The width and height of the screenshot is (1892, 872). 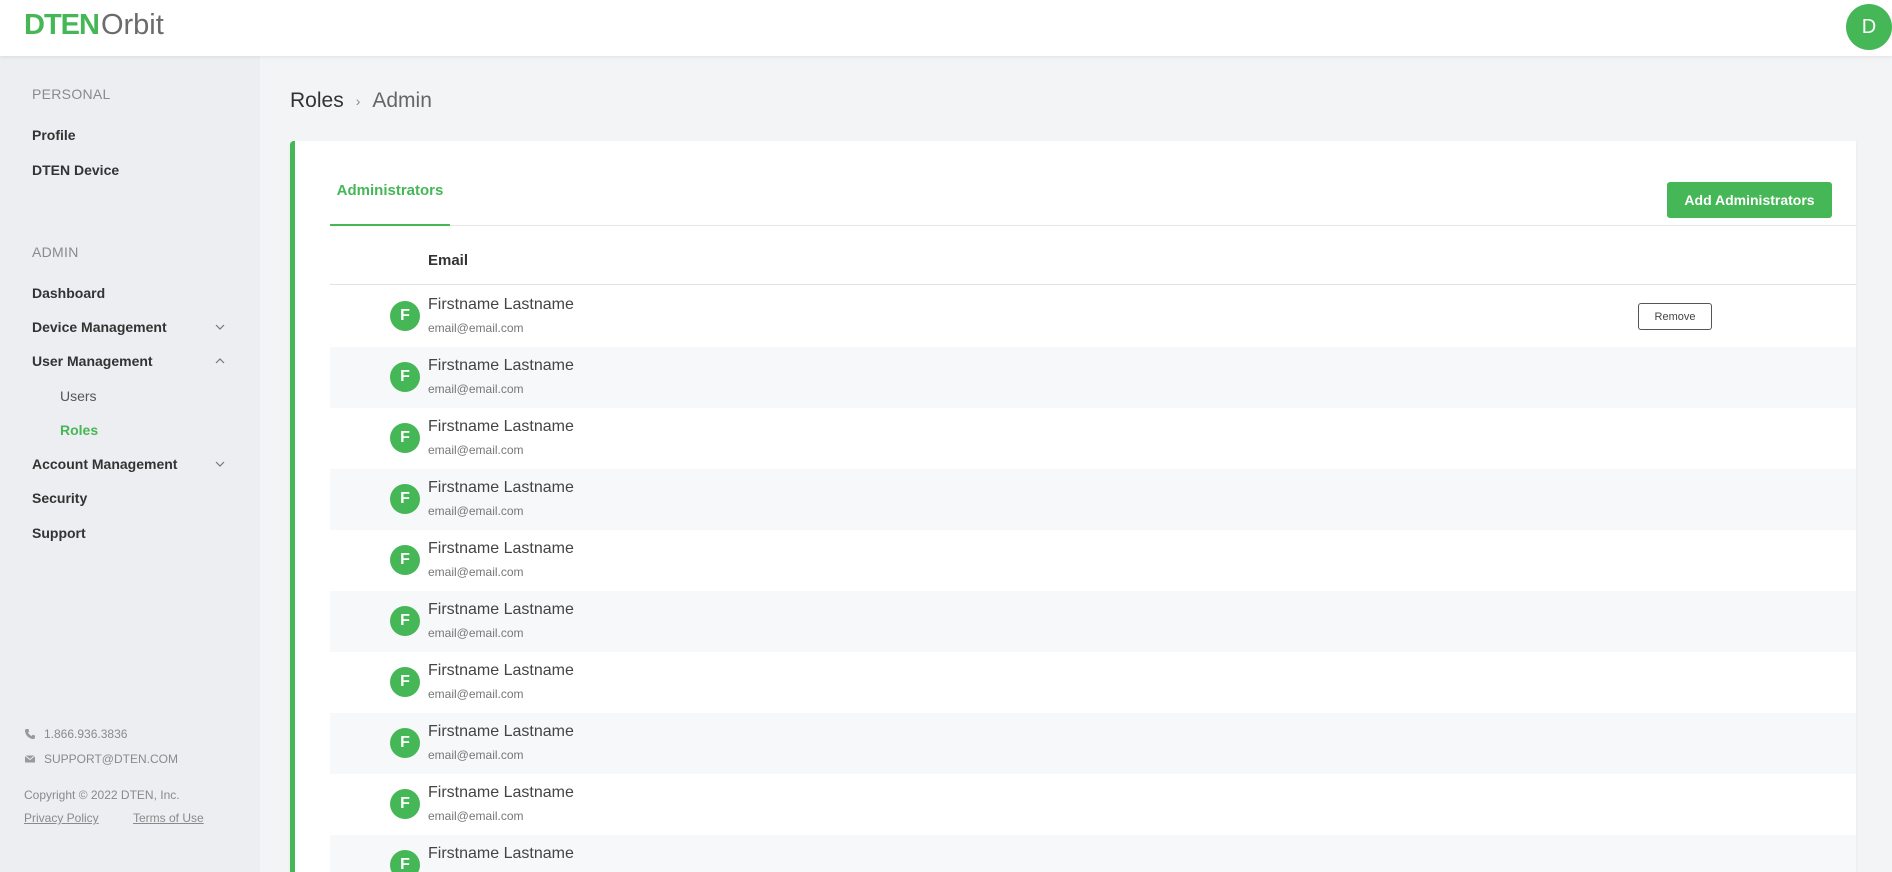 I want to click on user-avatar: D, so click(x=1869, y=27).